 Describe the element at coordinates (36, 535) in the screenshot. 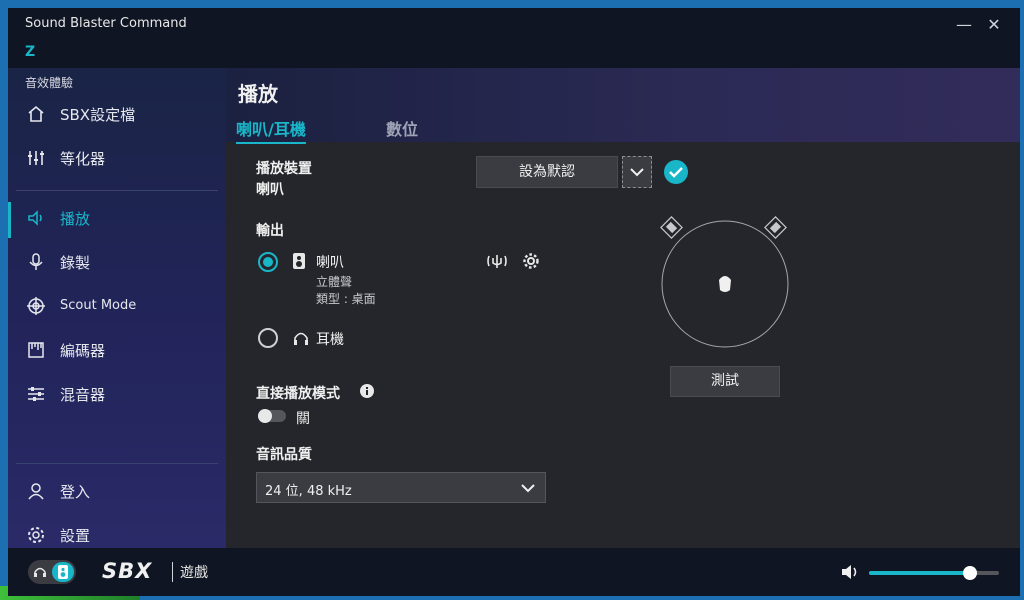

I see `gear-icon` at that location.